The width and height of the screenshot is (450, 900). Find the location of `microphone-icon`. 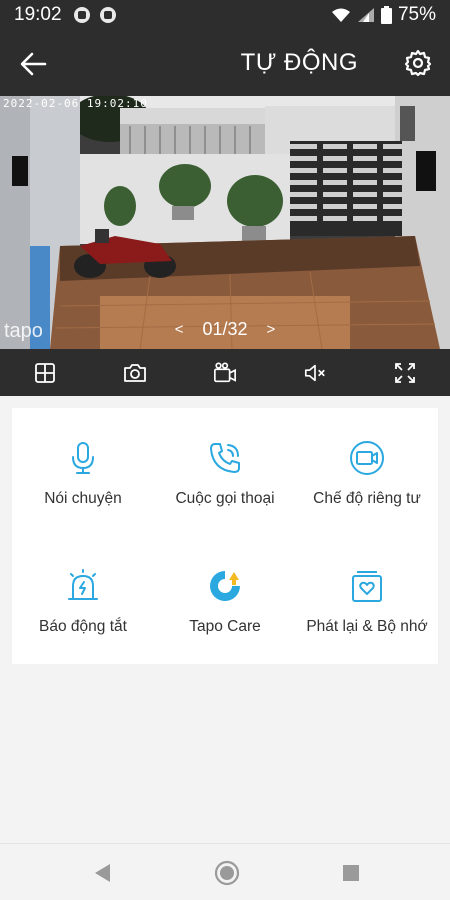

microphone-icon is located at coordinates (83, 458).